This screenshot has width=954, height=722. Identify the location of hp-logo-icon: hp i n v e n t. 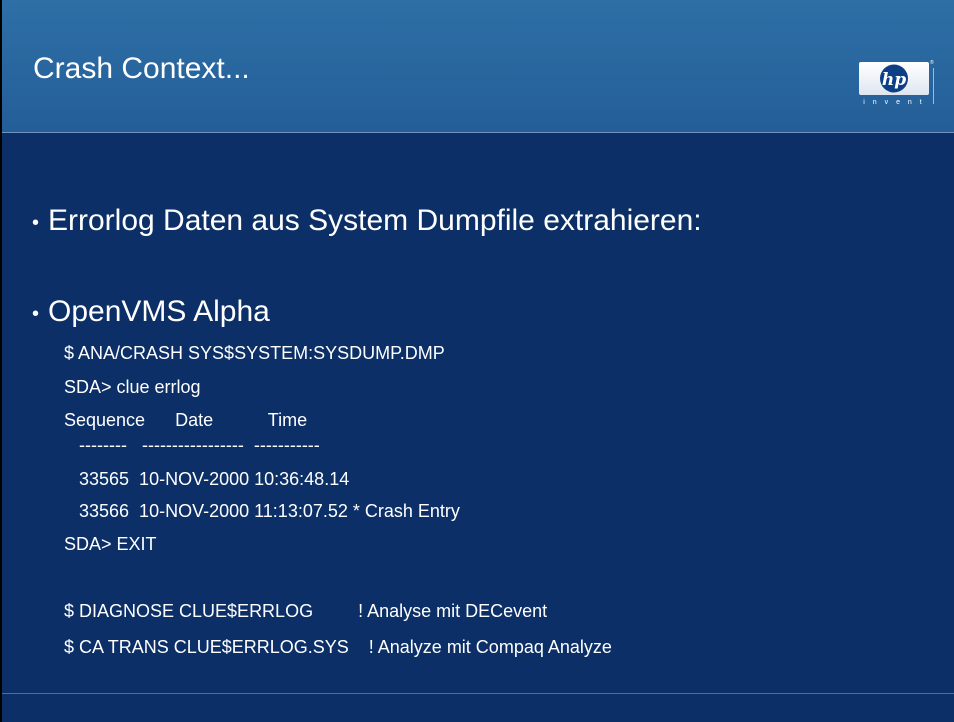
(894, 86).